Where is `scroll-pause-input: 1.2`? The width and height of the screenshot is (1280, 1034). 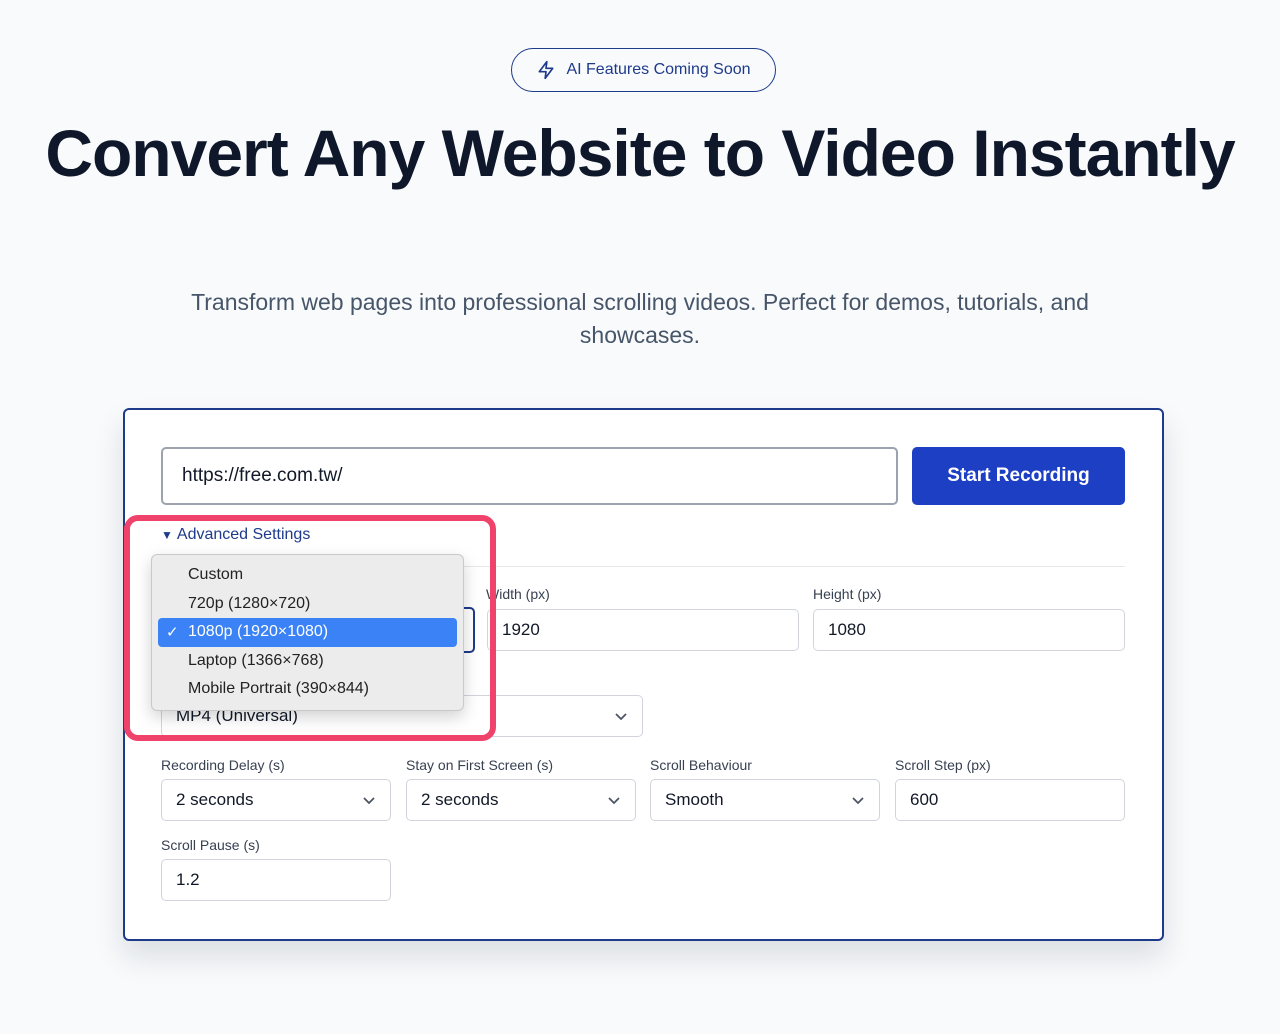 scroll-pause-input: 1.2 is located at coordinates (276, 880).